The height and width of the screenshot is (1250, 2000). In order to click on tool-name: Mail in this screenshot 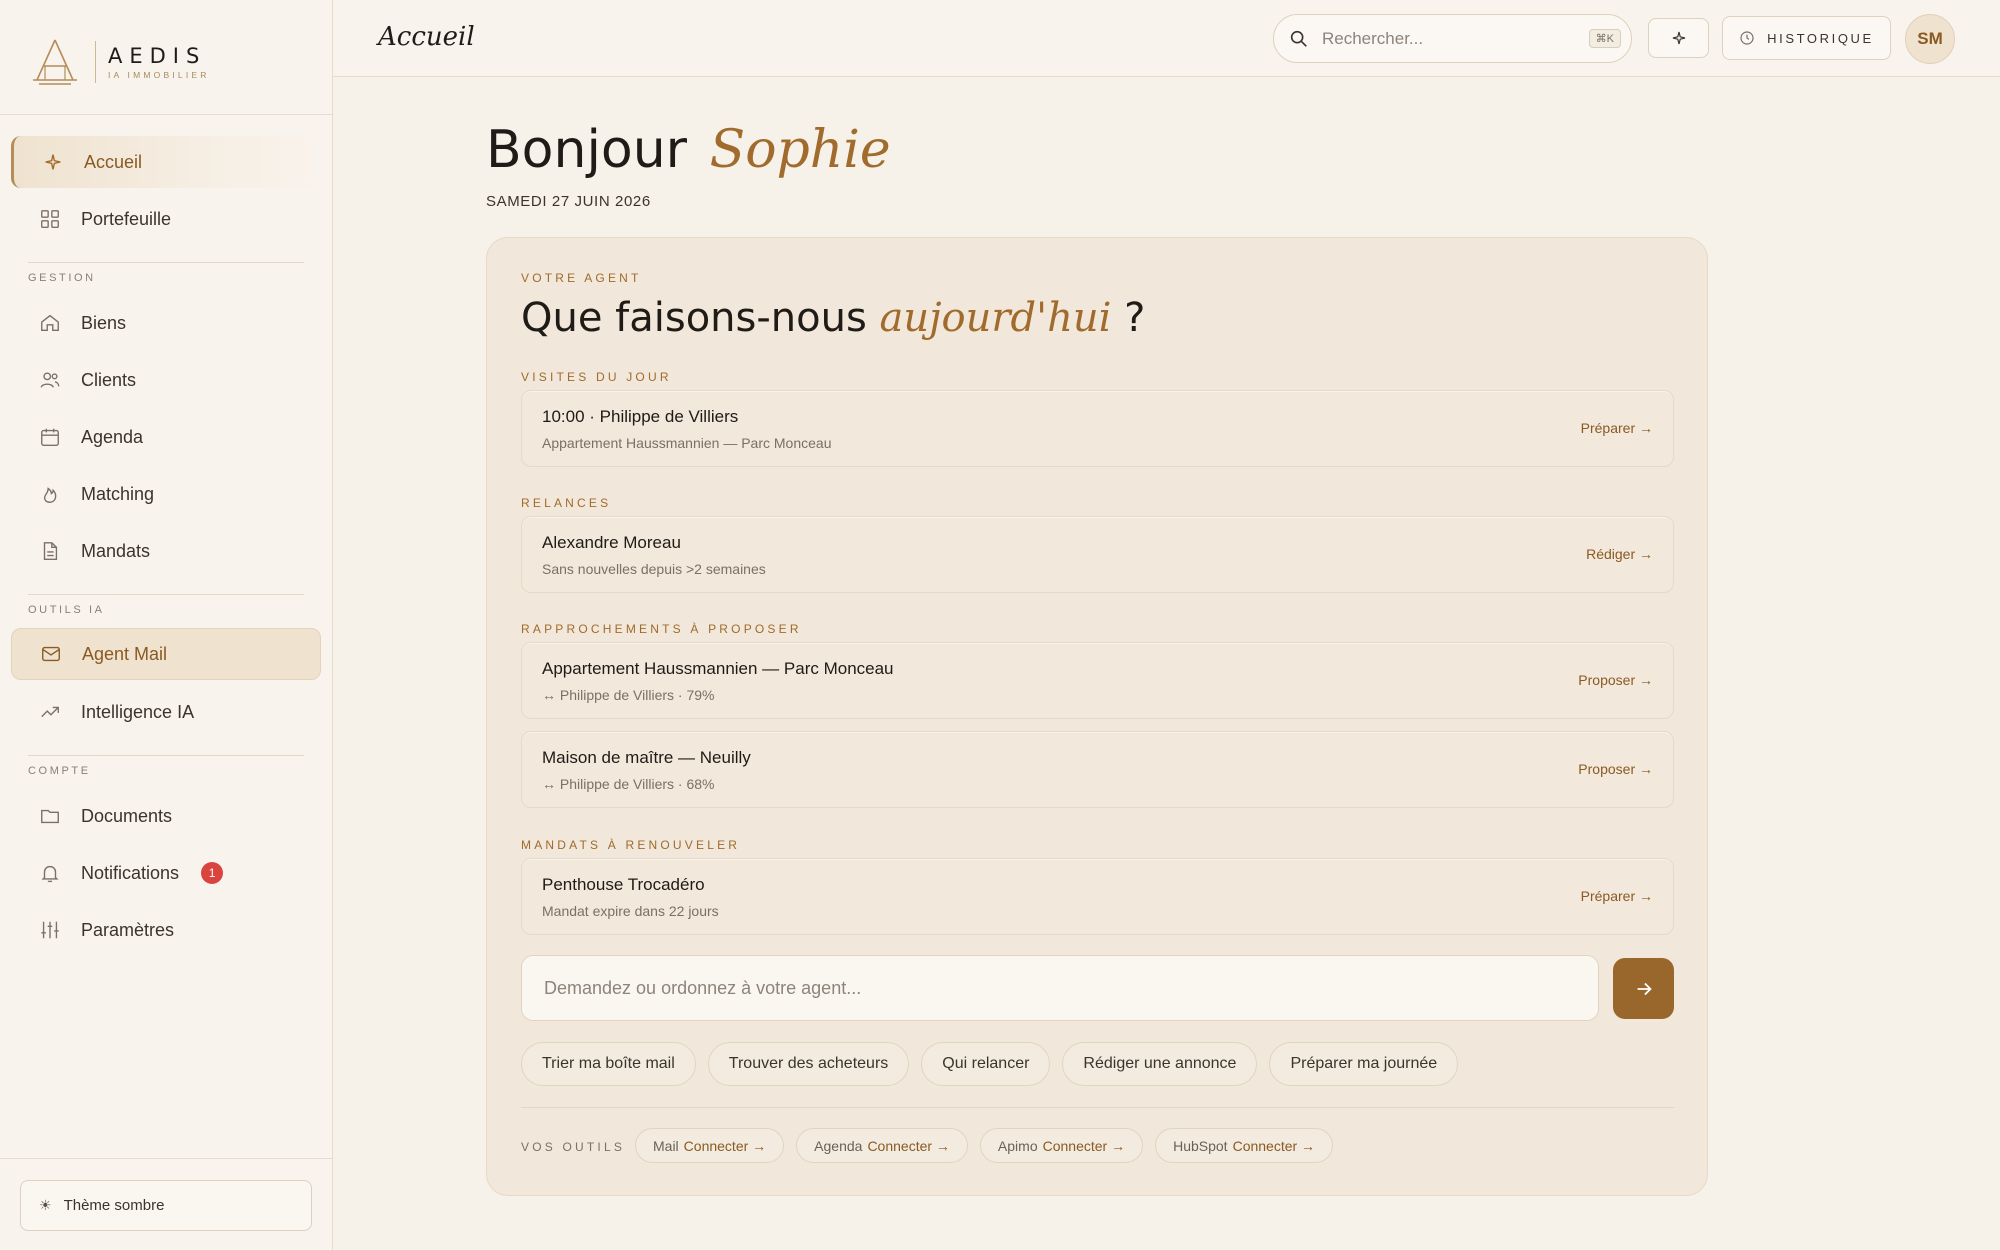, I will do `click(666, 1145)`.